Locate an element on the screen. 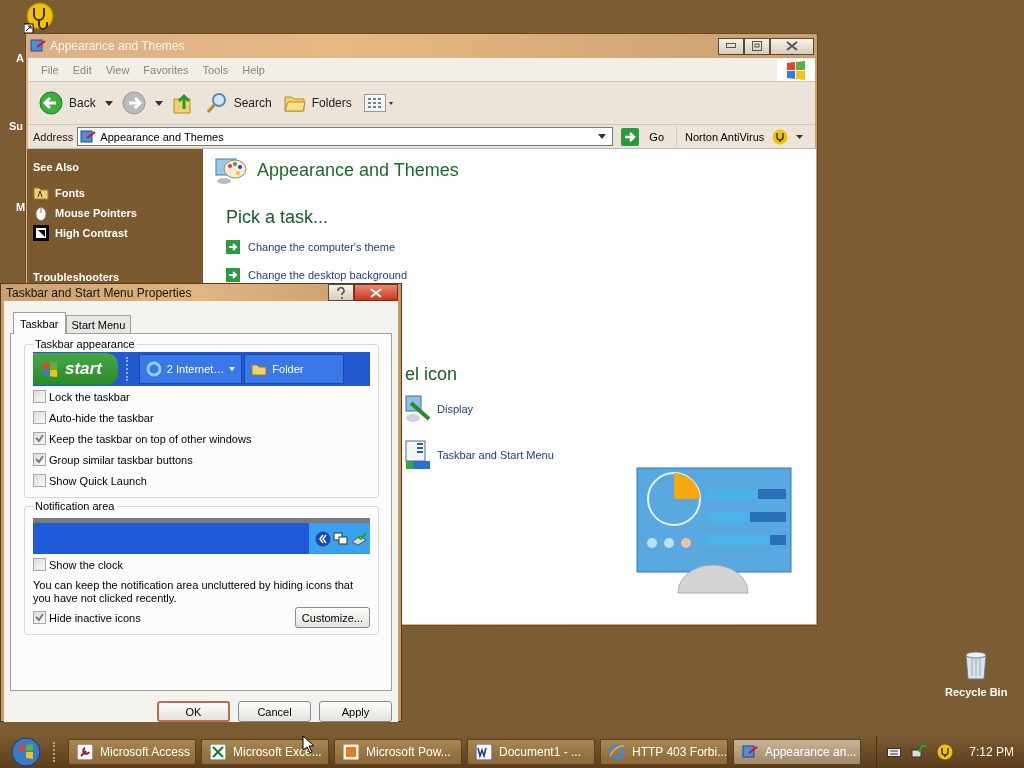  search-button: Search is located at coordinates (238, 103).